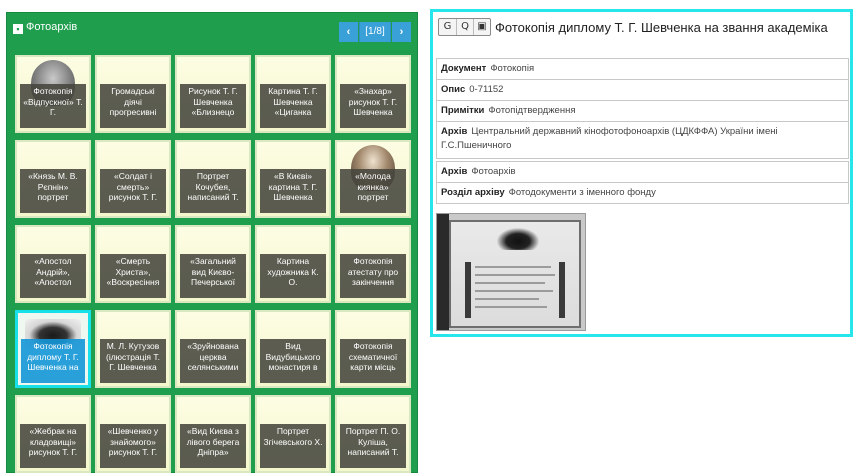 Image resolution: width=853 pixels, height=473 pixels. I want to click on gallery-tile: «Зруйнована церква селянськими, so click(213, 349).